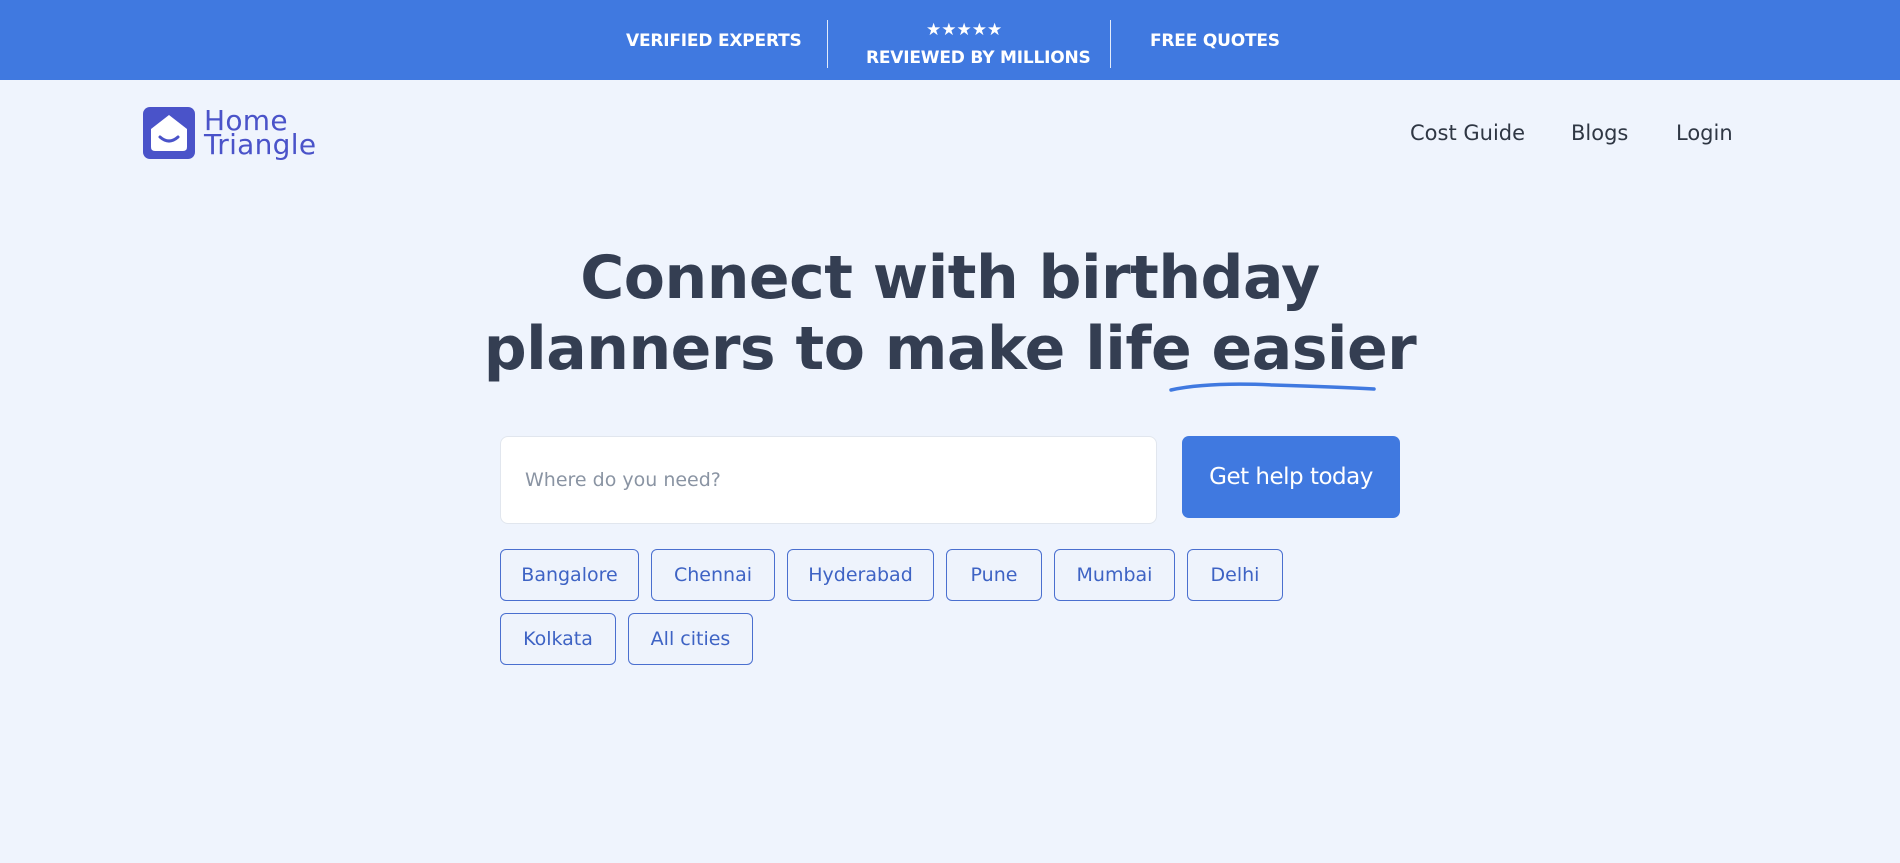 This screenshot has height=863, width=1900. I want to click on city-chip-pune: Pune, so click(994, 575).